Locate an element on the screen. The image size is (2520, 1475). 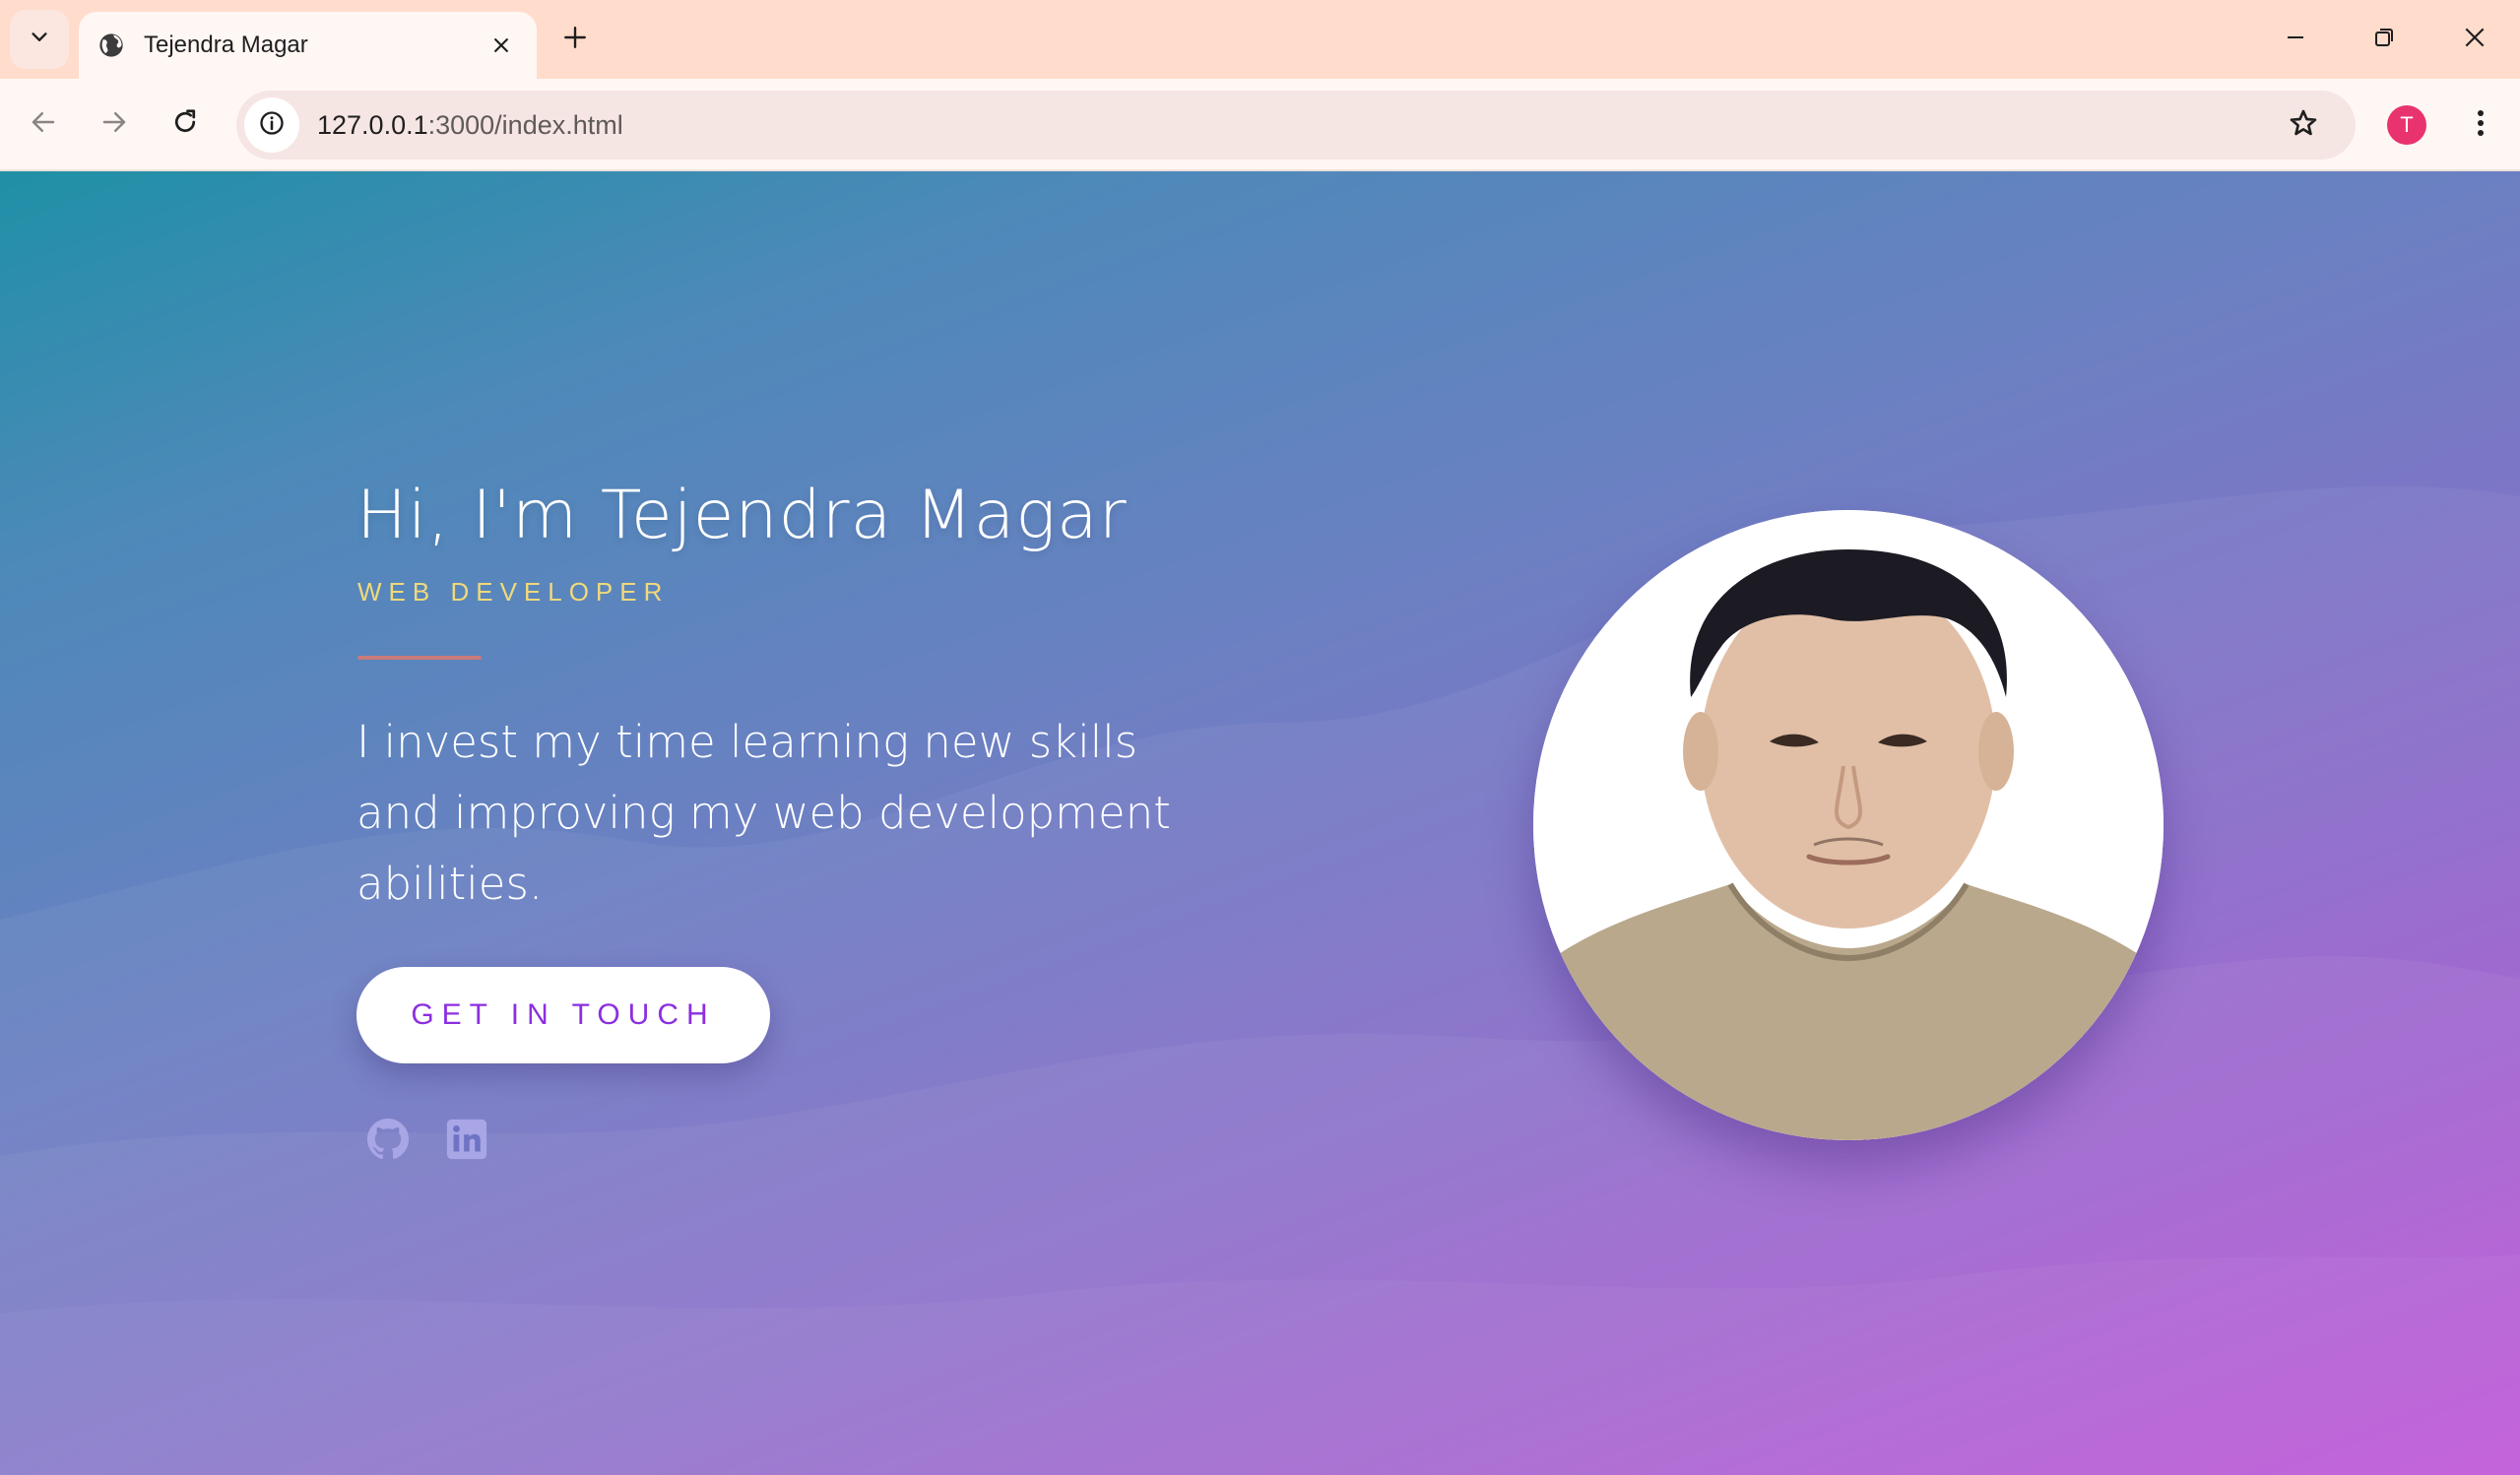
minimize-icon is located at coordinates (2295, 39).